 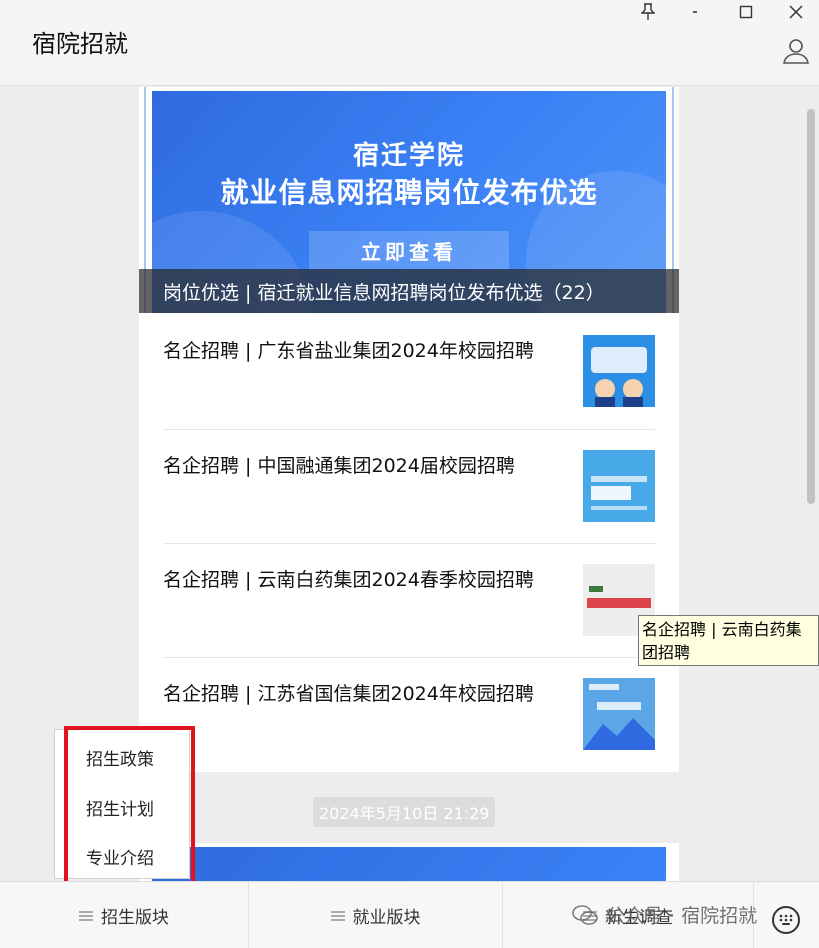 I want to click on article-title: 名企招聘 | 江苏省国信集团2024年校园招聘, so click(x=348, y=694).